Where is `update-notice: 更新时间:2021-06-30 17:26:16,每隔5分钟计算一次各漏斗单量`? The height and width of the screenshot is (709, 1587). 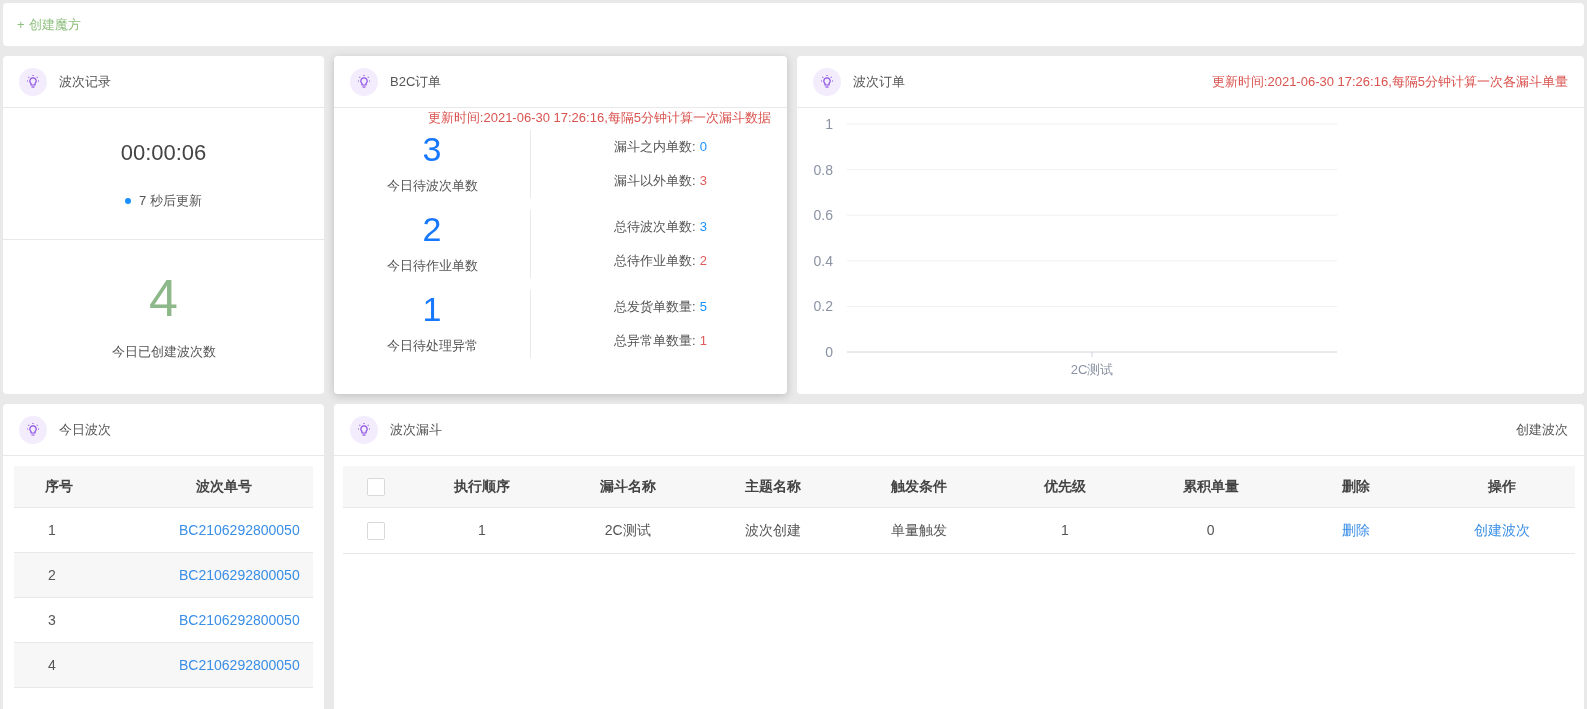
update-notice: 更新时间:2021-06-30 17:26:16,每隔5分钟计算一次各漏斗单量 is located at coordinates (1389, 81).